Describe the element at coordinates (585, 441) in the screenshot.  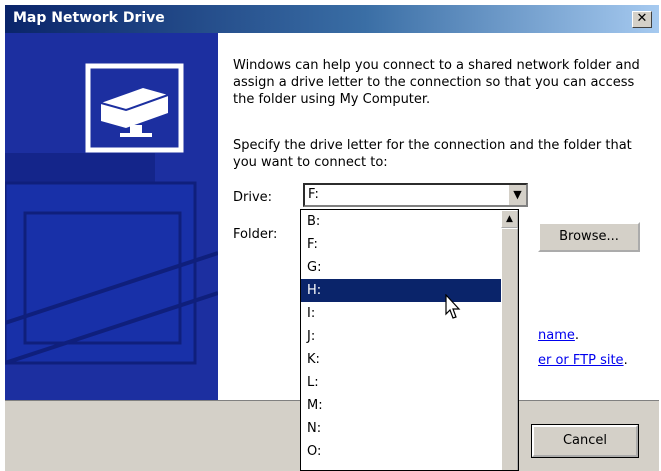
I see `cancel-button: Cancel` at that location.